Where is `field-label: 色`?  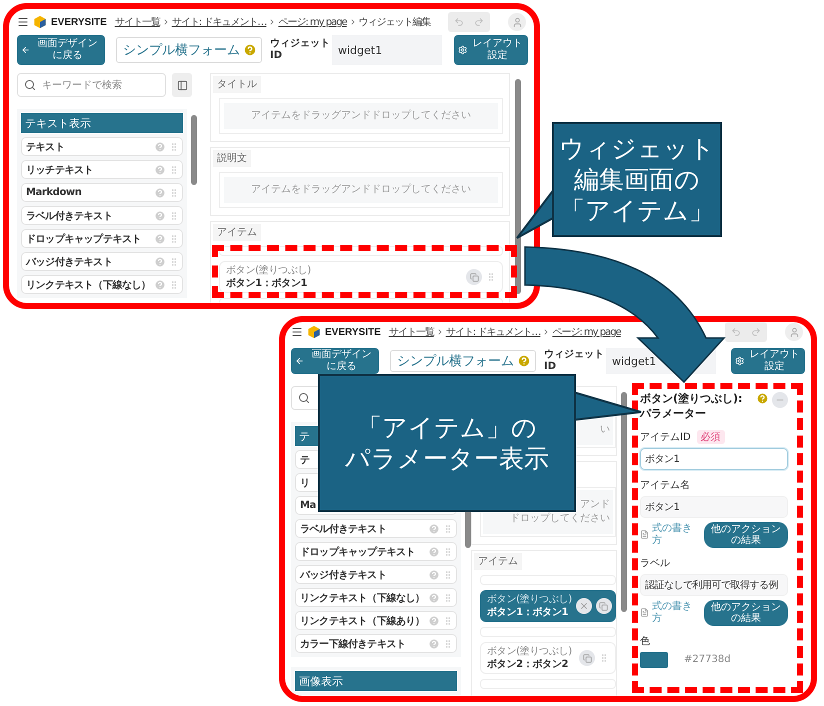 field-label: 色 is located at coordinates (645, 641).